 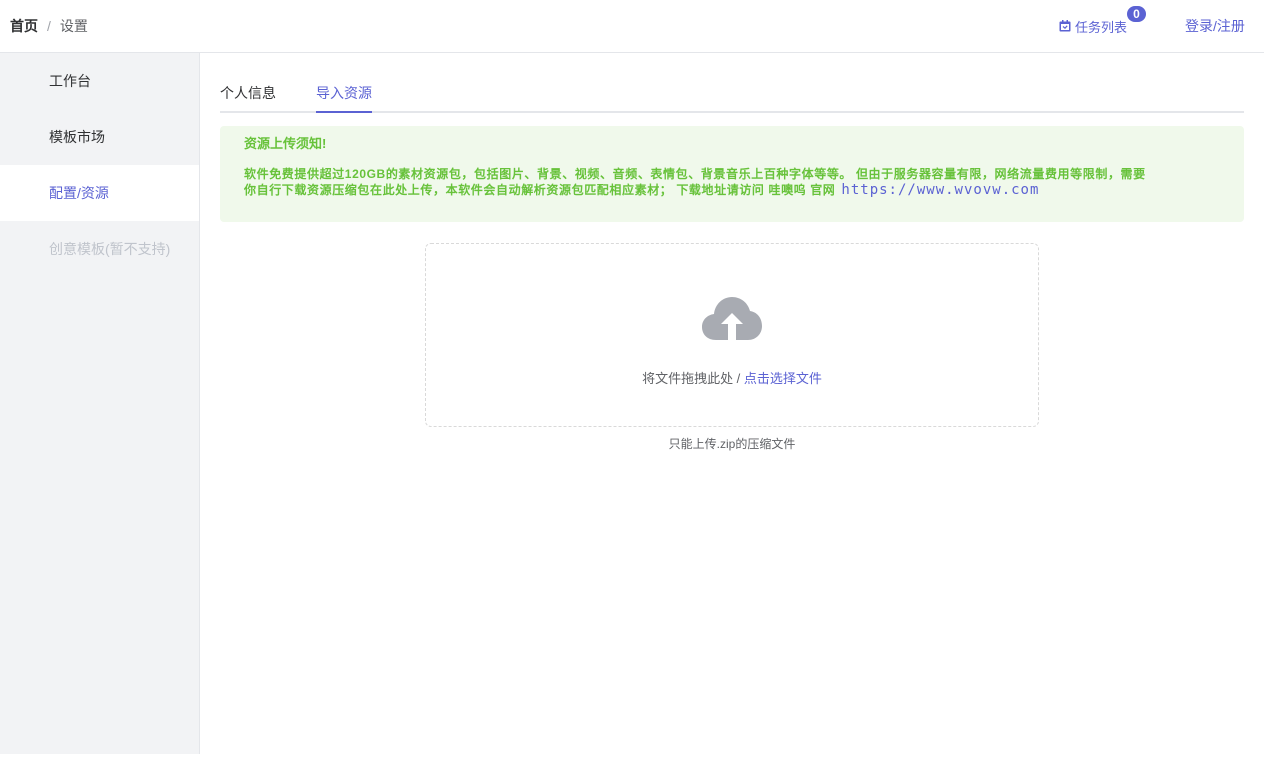 What do you see at coordinates (99, 81) in the screenshot?
I see `sidebar-item-workbench: 工作台` at bounding box center [99, 81].